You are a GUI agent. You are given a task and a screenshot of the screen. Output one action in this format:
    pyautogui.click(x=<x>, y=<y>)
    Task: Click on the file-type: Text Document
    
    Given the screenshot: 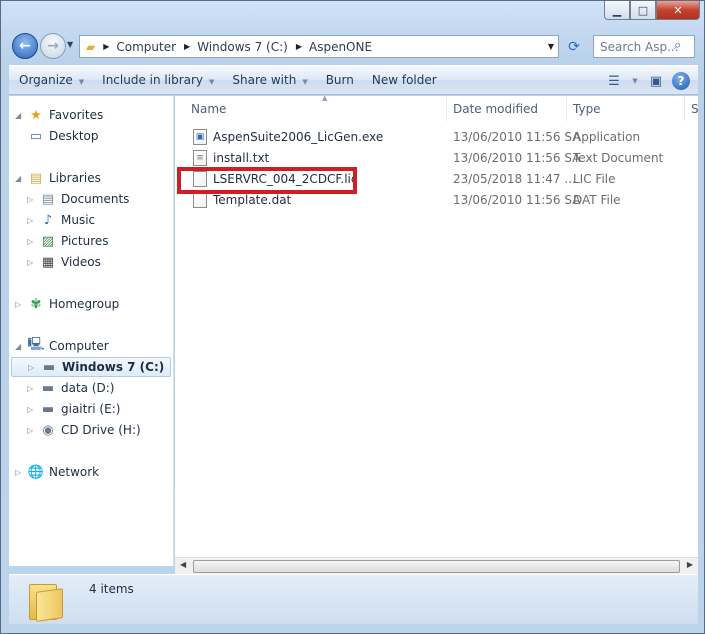 What is the action you would take?
    pyautogui.click(x=618, y=158)
    